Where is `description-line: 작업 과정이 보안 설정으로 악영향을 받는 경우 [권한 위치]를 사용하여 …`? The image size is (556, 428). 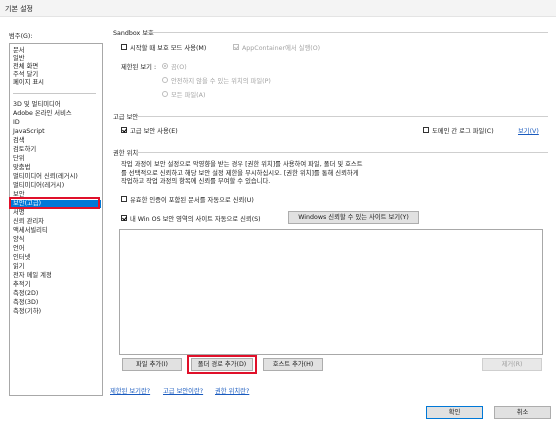 description-line: 작업 과정이 보안 설정으로 악영향을 받는 경우 [권한 위치]를 사용하여 … is located at coordinates (242, 164).